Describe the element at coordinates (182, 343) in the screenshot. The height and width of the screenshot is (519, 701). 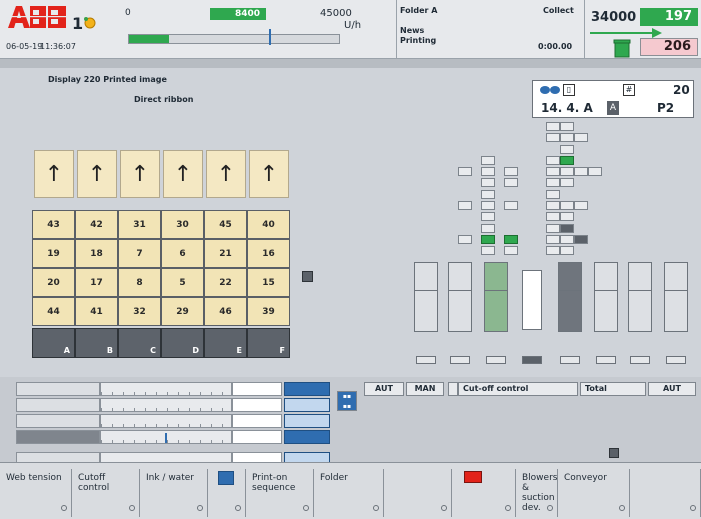
I see `reel: D` at that location.